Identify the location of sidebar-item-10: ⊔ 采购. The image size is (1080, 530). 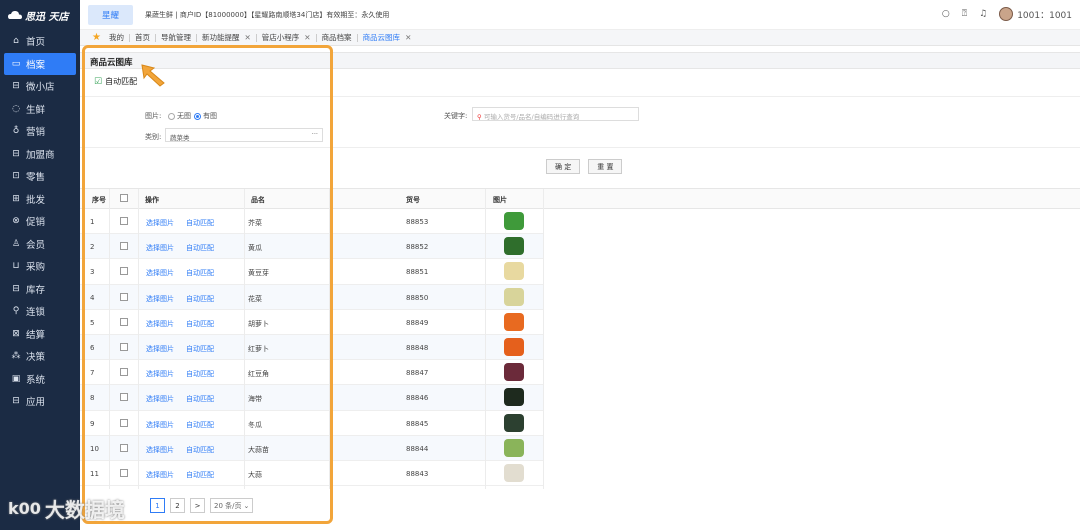
(40, 266).